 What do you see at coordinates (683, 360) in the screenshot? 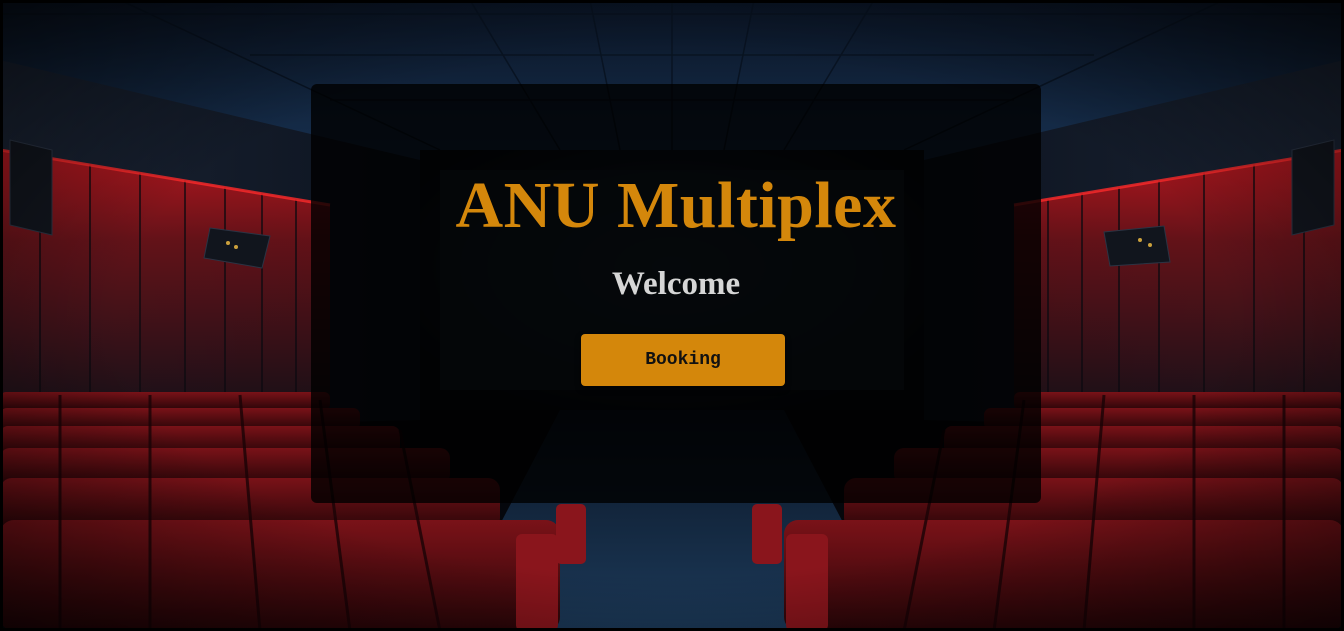
I see `booking-button: Booking` at bounding box center [683, 360].